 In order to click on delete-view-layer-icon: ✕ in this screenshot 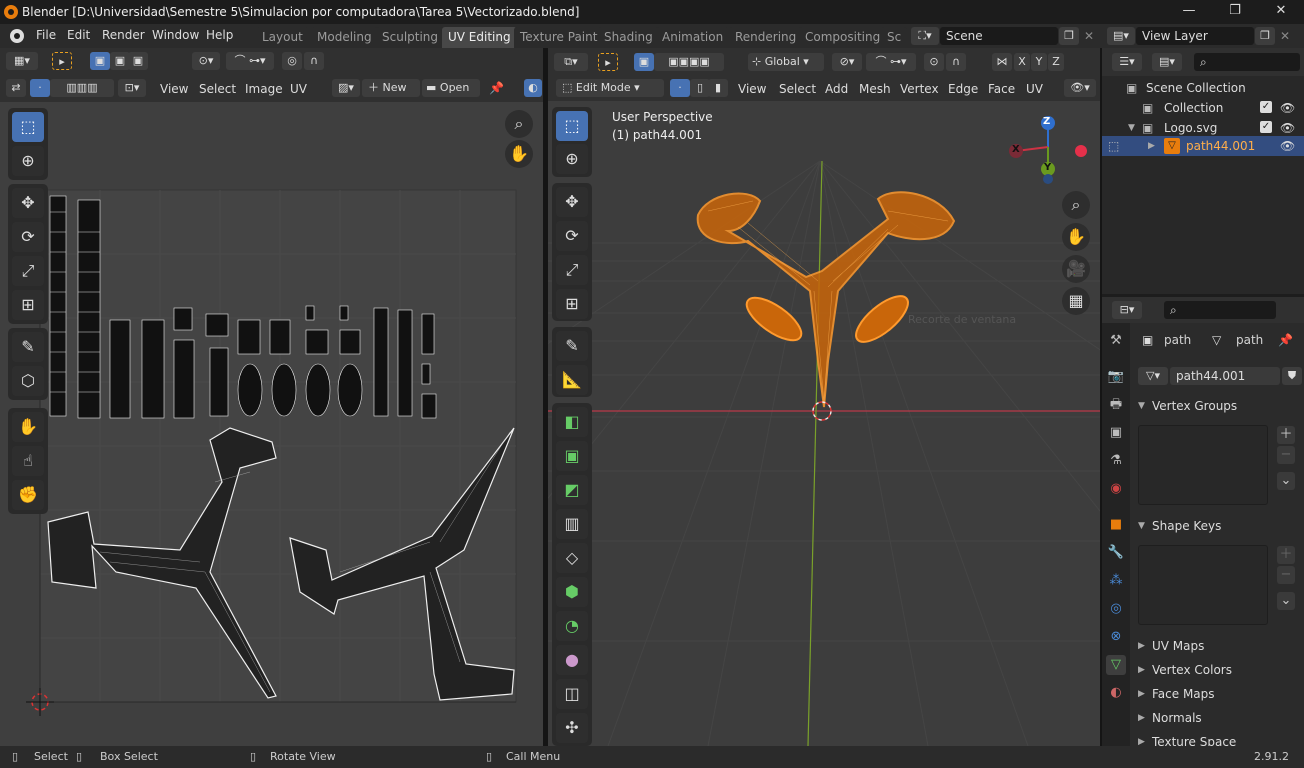, I will do `click(1285, 36)`.